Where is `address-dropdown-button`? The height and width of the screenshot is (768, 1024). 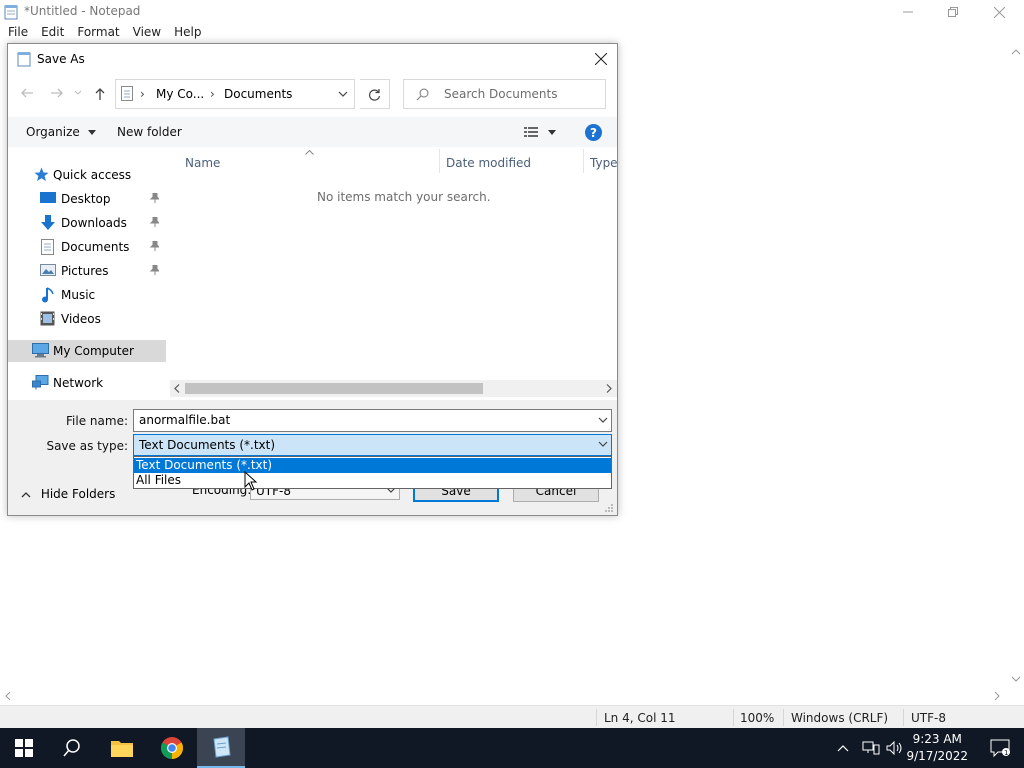 address-dropdown-button is located at coordinates (343, 94).